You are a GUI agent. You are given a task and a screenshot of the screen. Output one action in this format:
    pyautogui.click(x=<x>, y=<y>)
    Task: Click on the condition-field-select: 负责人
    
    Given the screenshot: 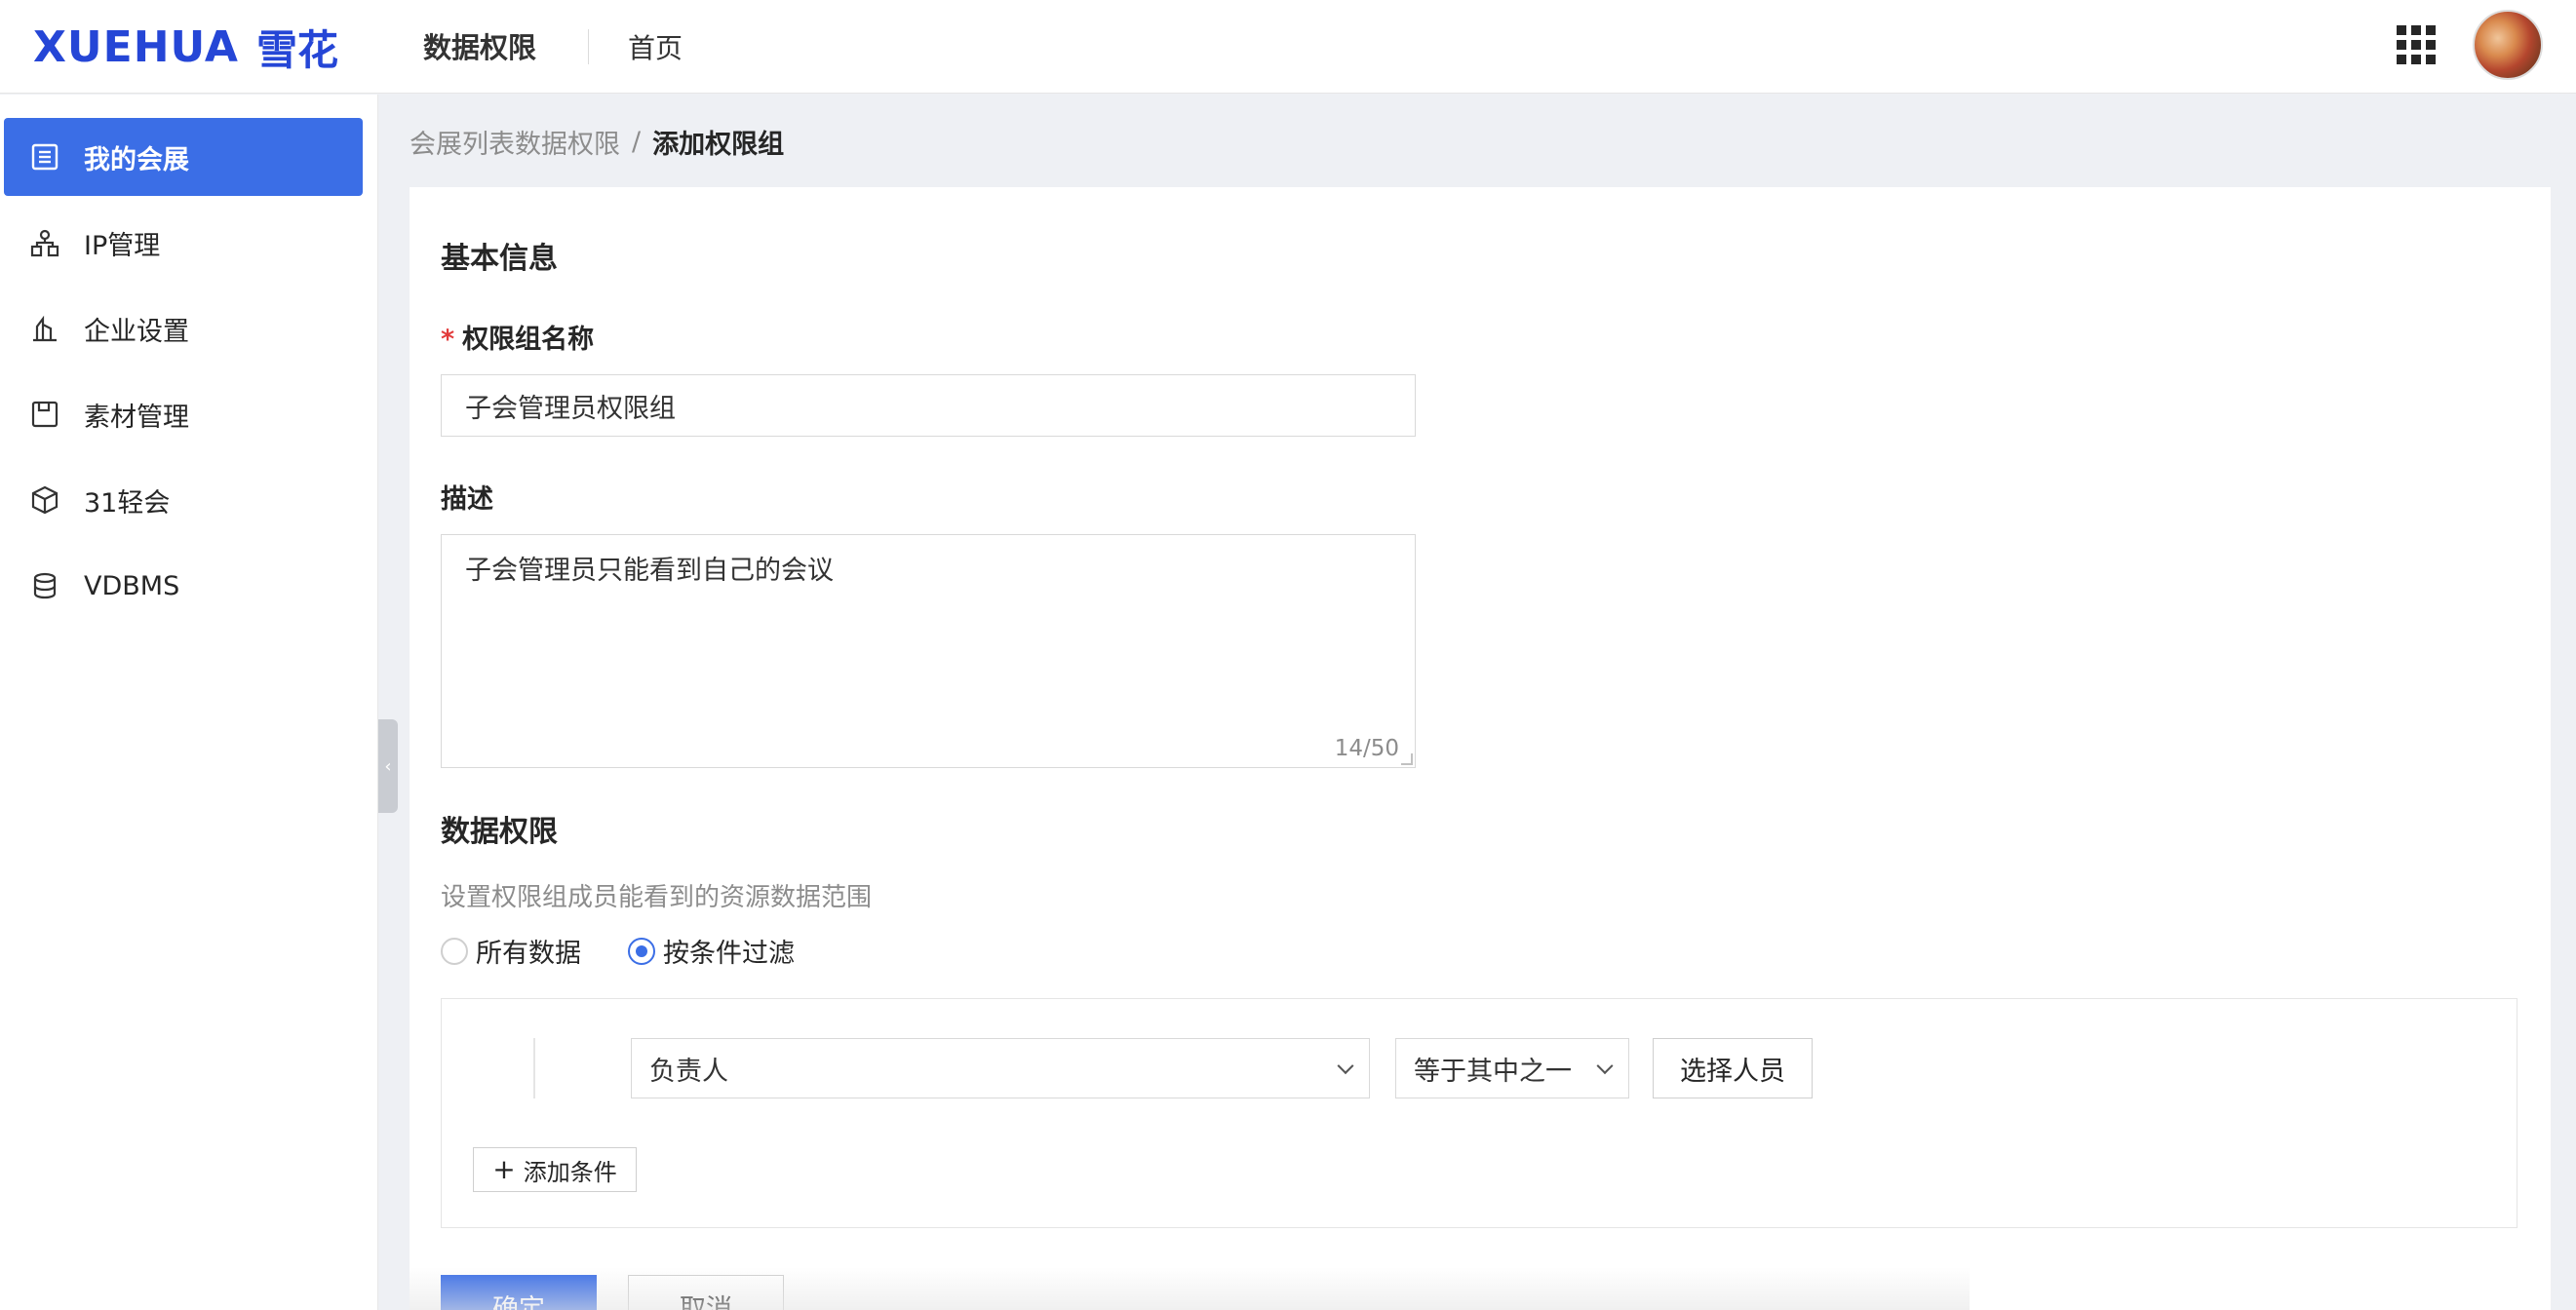 What is the action you would take?
    pyautogui.click(x=1000, y=1068)
    